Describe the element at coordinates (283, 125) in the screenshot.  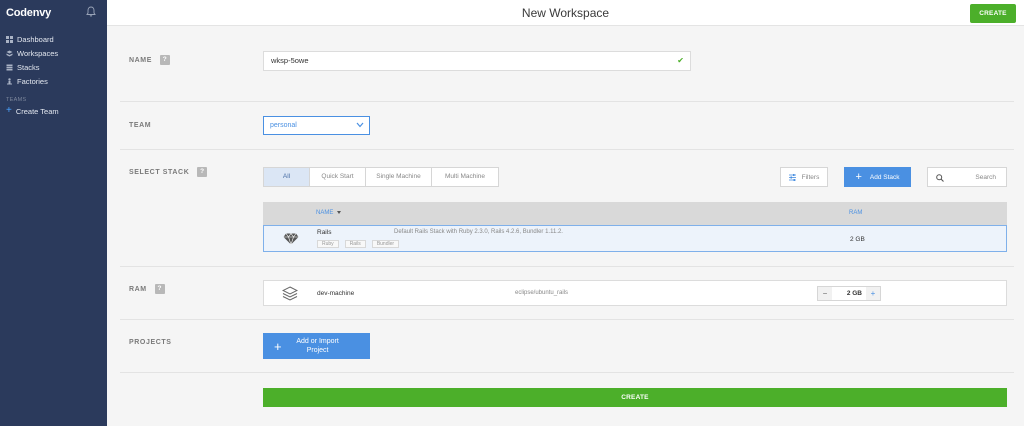
I see `team-select-value: personal` at that location.